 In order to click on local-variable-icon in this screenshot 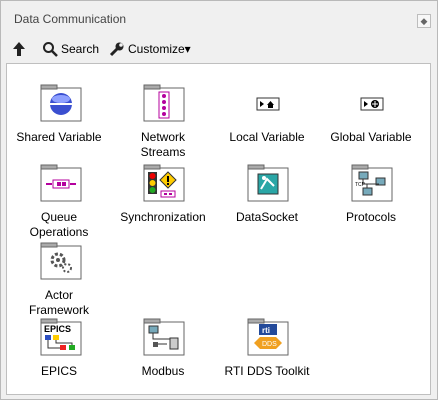, I will do `click(268, 103)`.